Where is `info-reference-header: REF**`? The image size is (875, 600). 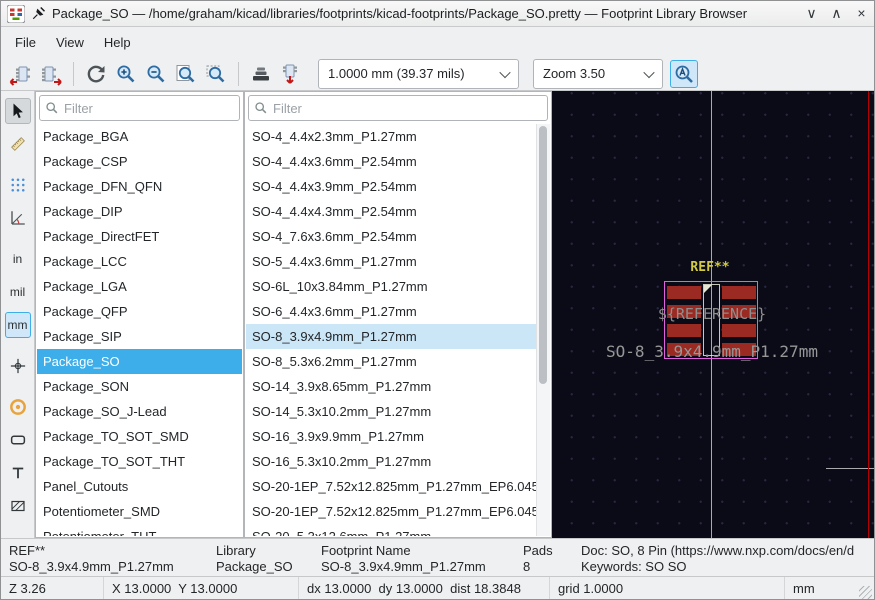
info-reference-header: REF** is located at coordinates (27, 550).